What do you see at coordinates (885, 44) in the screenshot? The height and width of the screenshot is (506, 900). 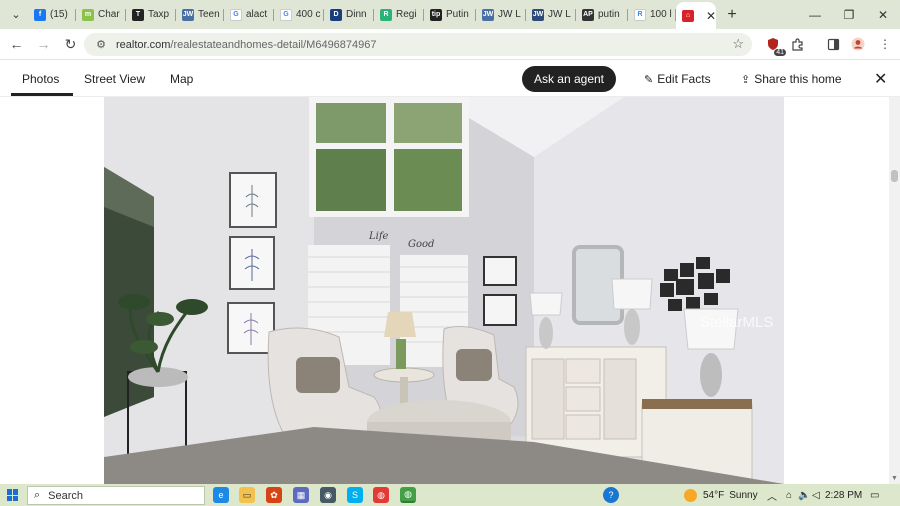 I see `browser-menu-icon: ⋮` at bounding box center [885, 44].